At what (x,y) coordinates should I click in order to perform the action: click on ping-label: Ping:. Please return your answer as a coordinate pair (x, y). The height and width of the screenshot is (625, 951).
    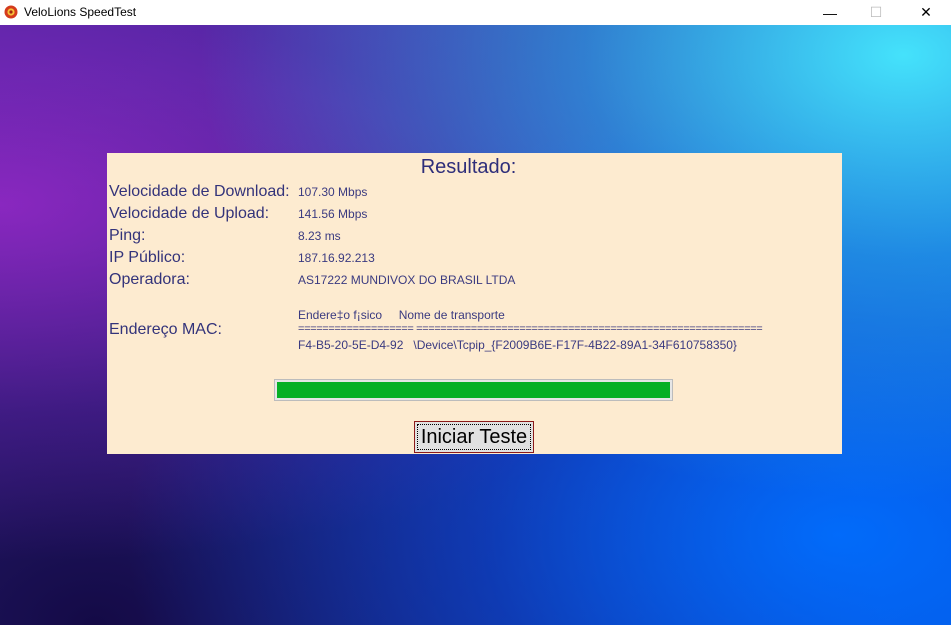
    Looking at the image, I should click on (127, 235).